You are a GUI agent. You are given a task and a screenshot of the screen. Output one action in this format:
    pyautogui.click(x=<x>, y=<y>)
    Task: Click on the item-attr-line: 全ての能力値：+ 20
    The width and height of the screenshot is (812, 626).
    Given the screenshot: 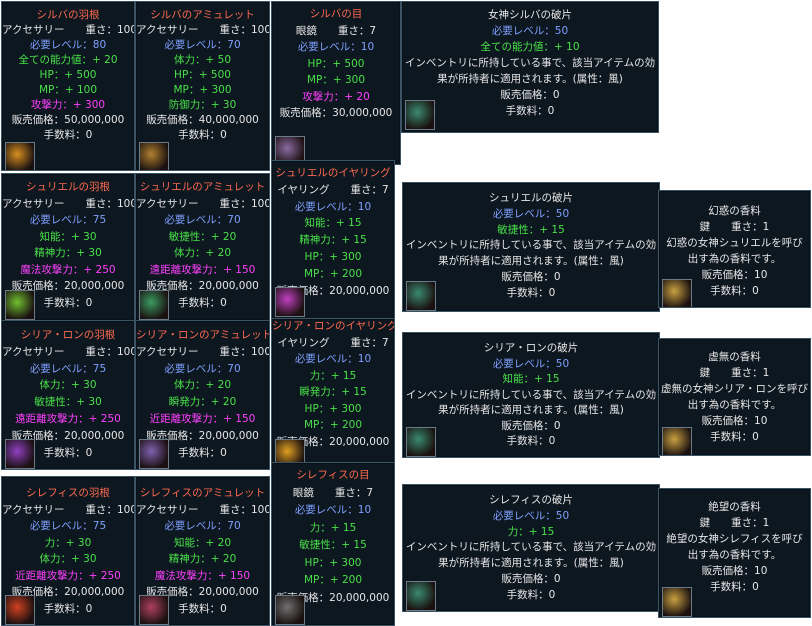 What is the action you would take?
    pyautogui.click(x=68, y=60)
    